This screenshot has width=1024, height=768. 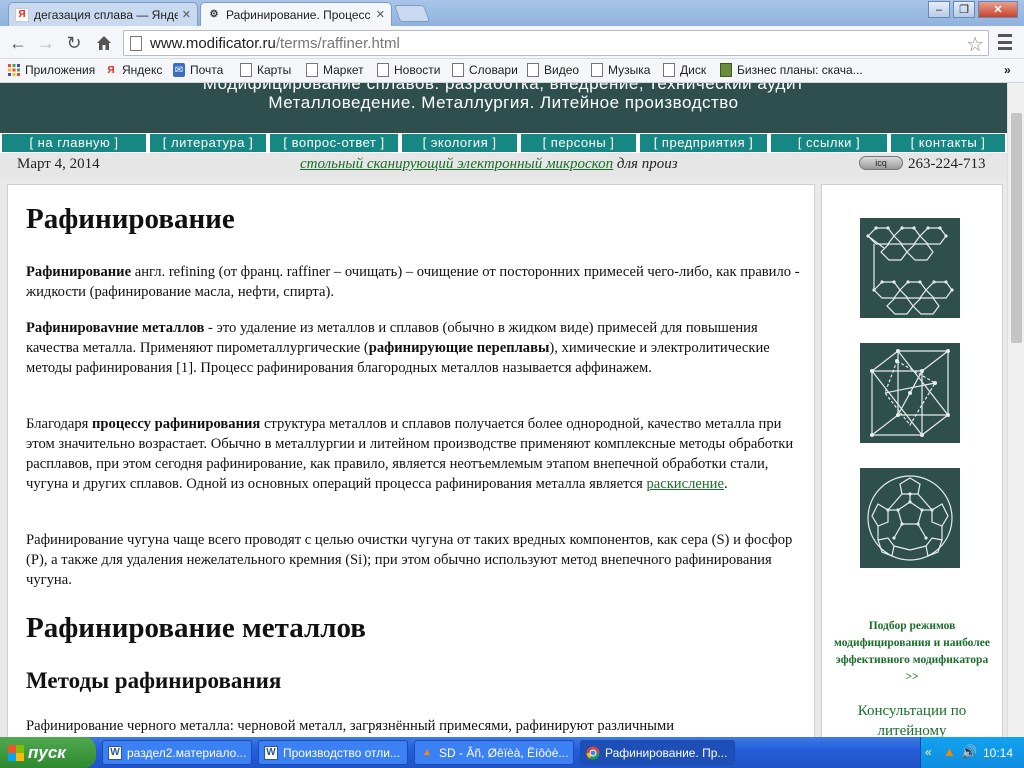 What do you see at coordinates (459, 143) in the screenshot?
I see `menu-ecology: [ экология ]` at bounding box center [459, 143].